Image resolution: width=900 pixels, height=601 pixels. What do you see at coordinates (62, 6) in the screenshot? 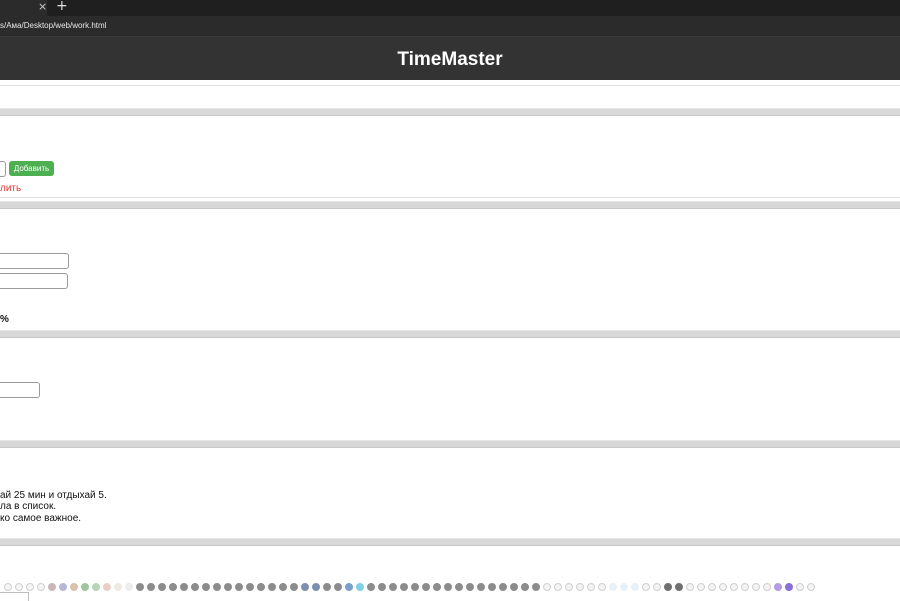
I see `new-tab-icon: +` at bounding box center [62, 6].